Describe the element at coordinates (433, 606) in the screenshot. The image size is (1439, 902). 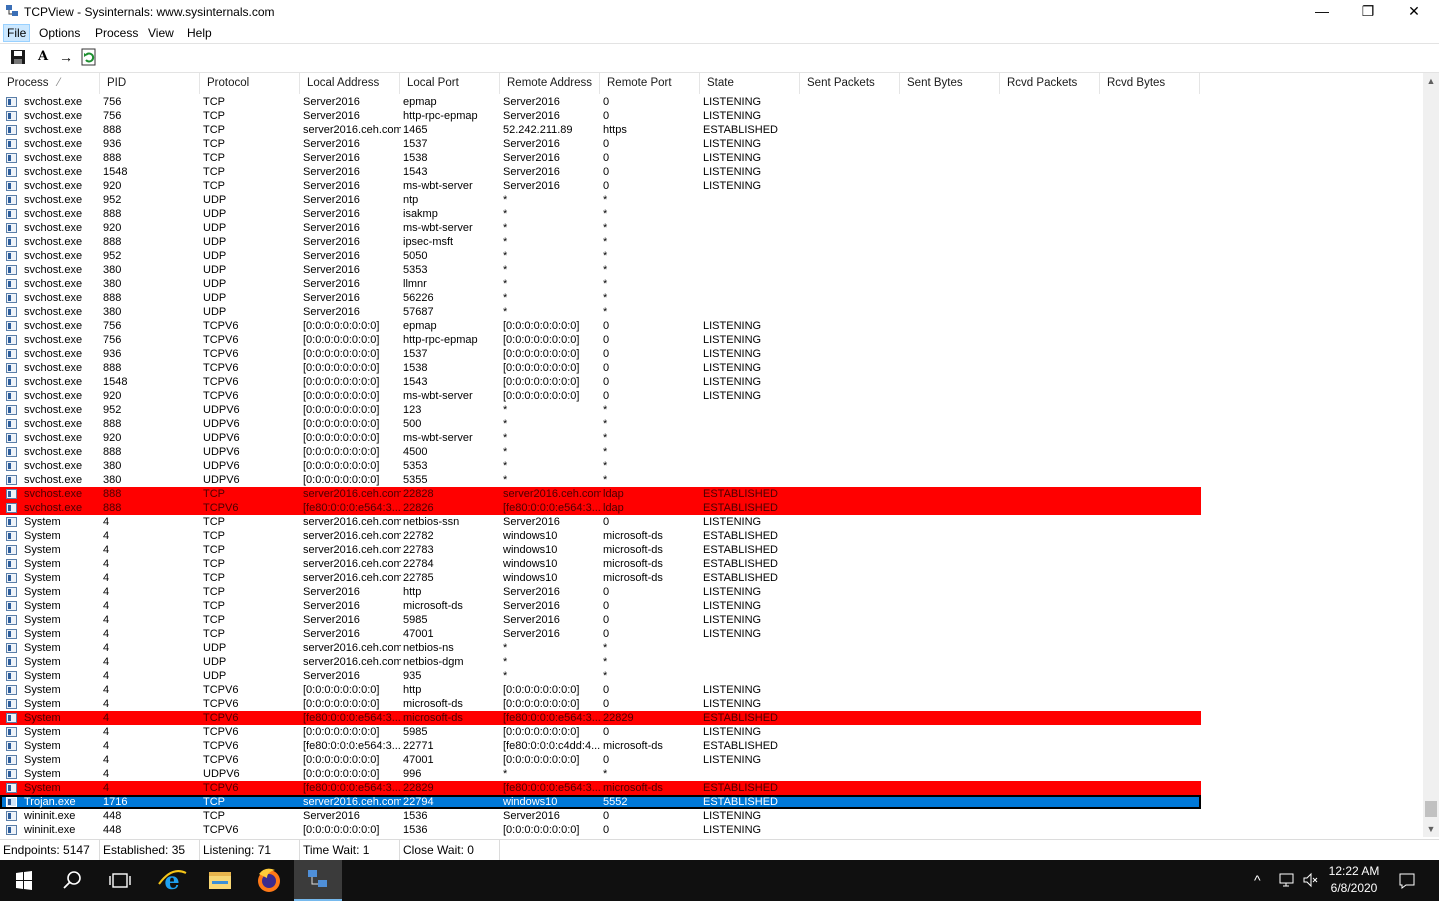
I see `cell-local-port: microsoft-ds` at that location.